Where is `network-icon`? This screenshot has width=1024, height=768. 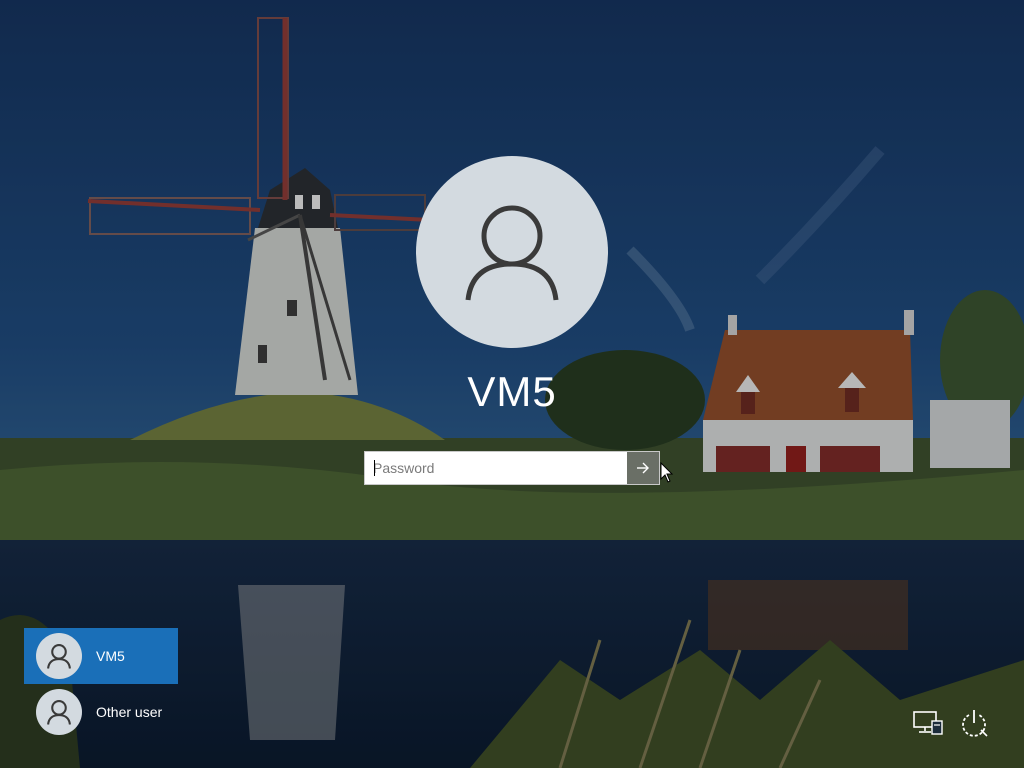 network-icon is located at coordinates (928, 723).